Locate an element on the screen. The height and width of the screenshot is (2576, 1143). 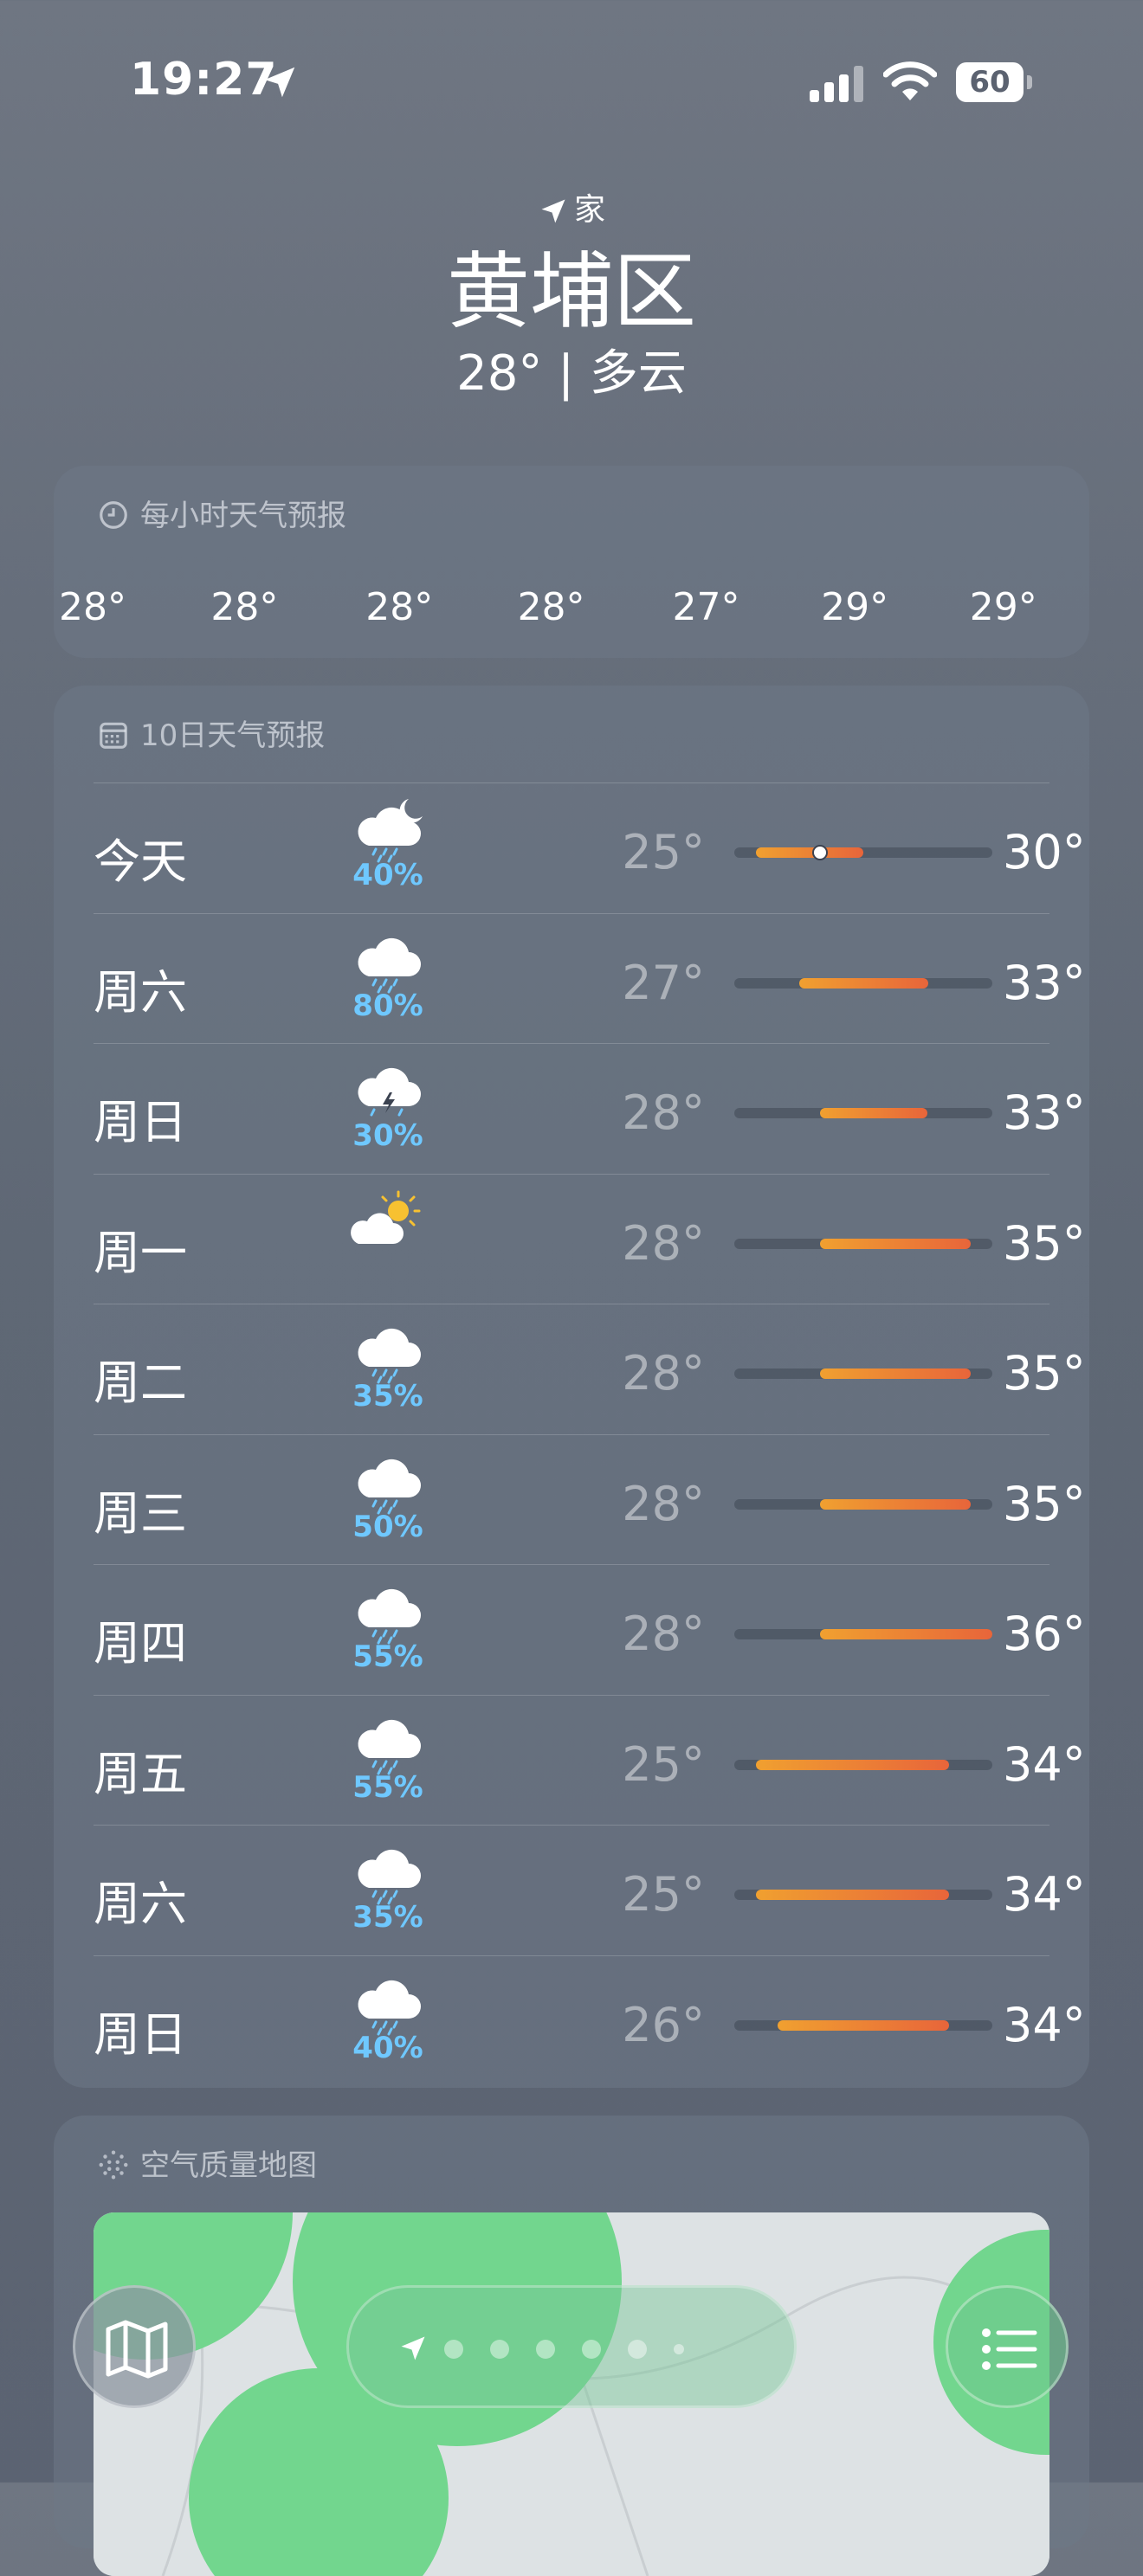
battery-indicator: 60 is located at coordinates (994, 82).